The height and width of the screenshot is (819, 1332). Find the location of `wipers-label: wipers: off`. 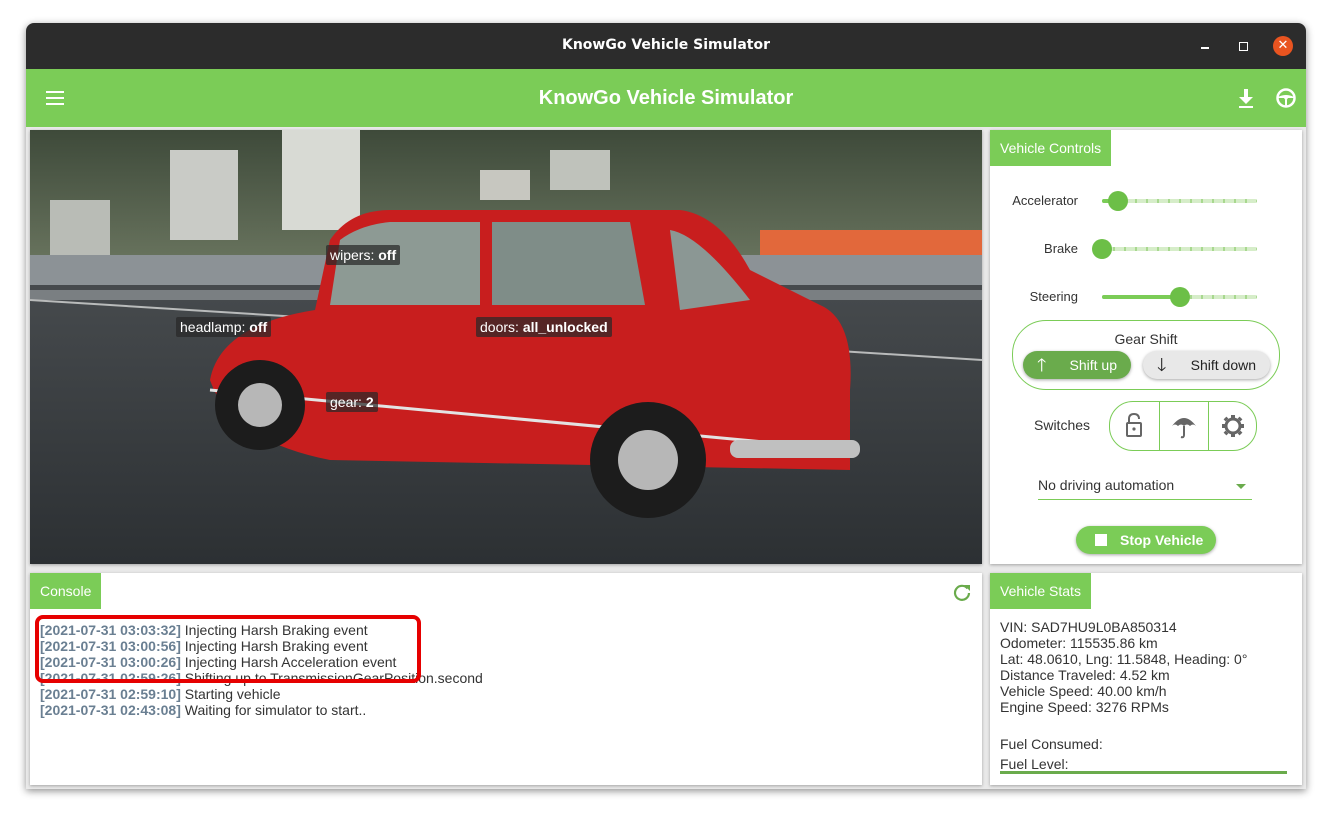

wipers-label: wipers: off is located at coordinates (363, 255).